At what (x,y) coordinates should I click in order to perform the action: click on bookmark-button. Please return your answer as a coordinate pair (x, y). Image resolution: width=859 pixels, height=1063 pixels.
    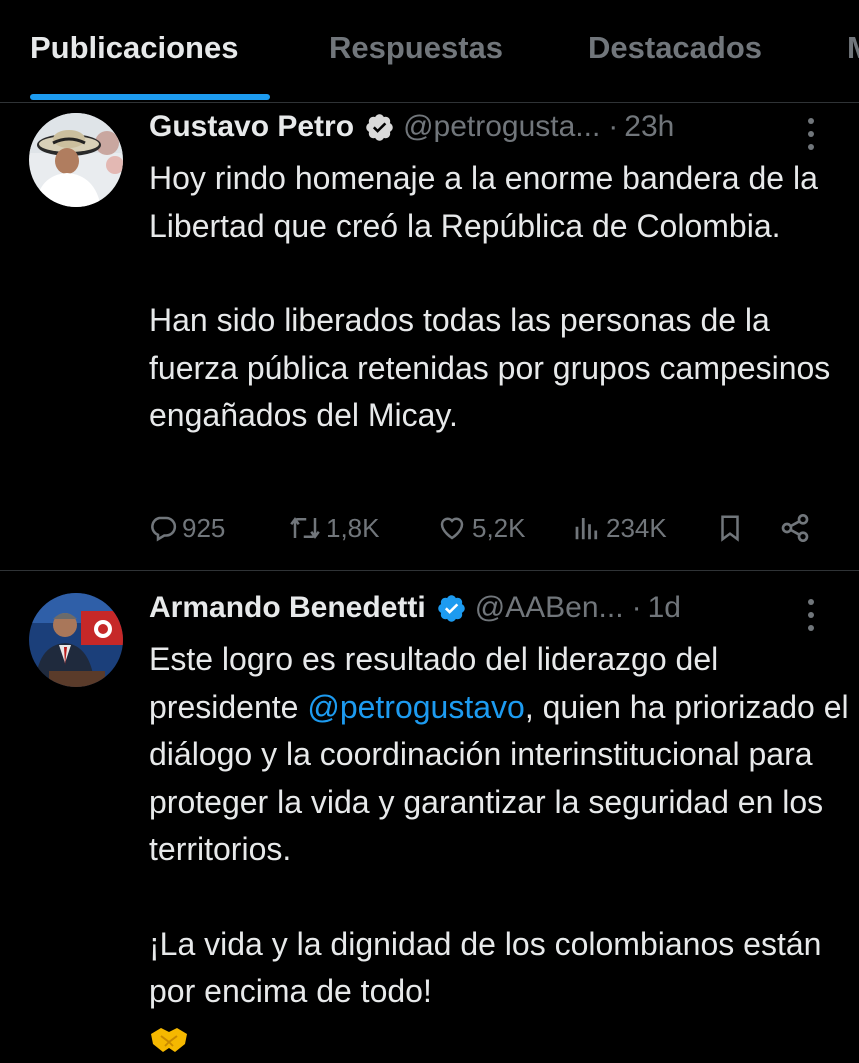
    Looking at the image, I should click on (730, 528).